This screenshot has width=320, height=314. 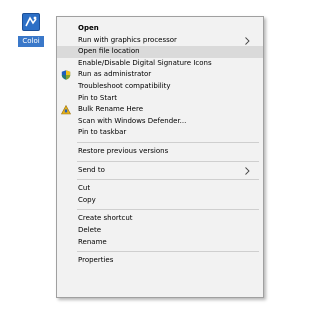 What do you see at coordinates (84, 188) in the screenshot?
I see `menu-item-label: Cut` at bounding box center [84, 188].